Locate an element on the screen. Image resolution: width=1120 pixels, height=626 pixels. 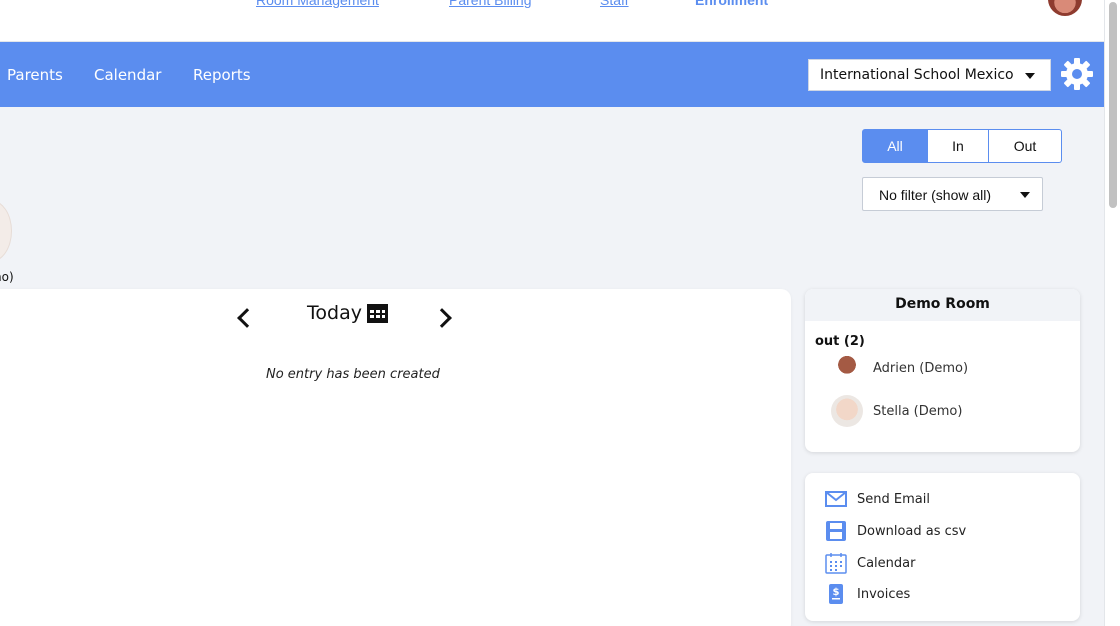
room-management-link: Room Management is located at coordinates (317, 4).